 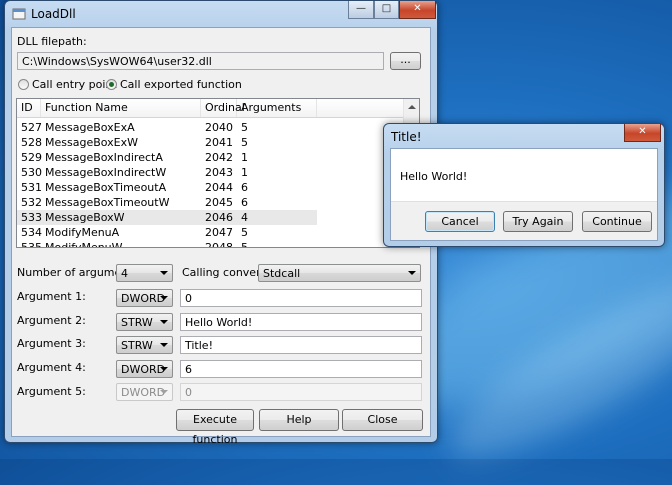 What do you see at coordinates (277, 108) in the screenshot?
I see `column-header-arguments: Arguments` at bounding box center [277, 108].